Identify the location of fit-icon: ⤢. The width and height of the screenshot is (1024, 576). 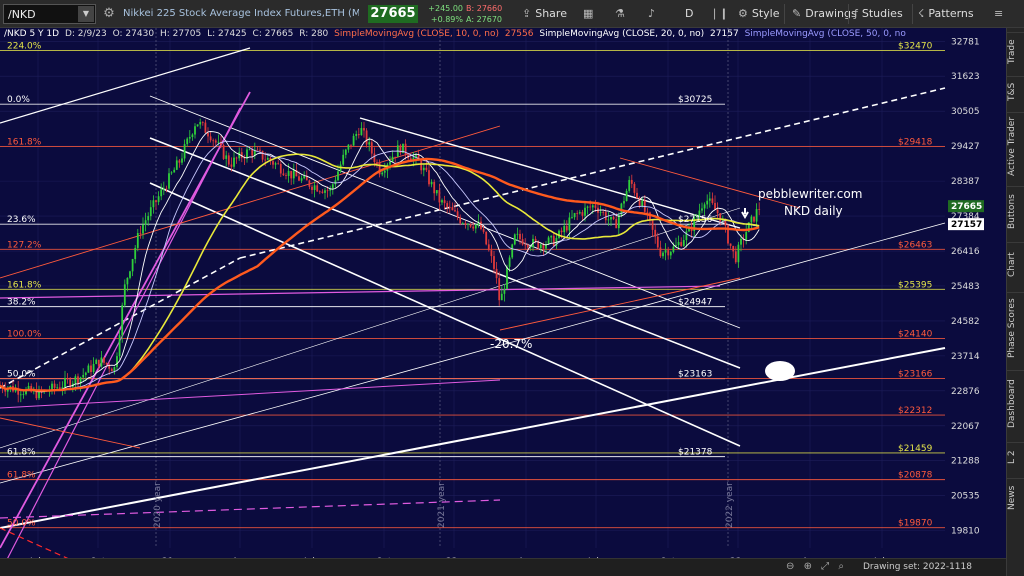
(825, 566).